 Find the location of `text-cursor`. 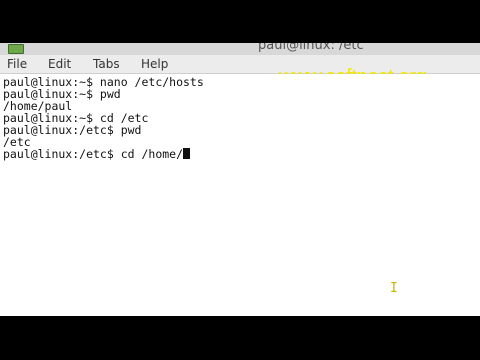

text-cursor is located at coordinates (187, 153).